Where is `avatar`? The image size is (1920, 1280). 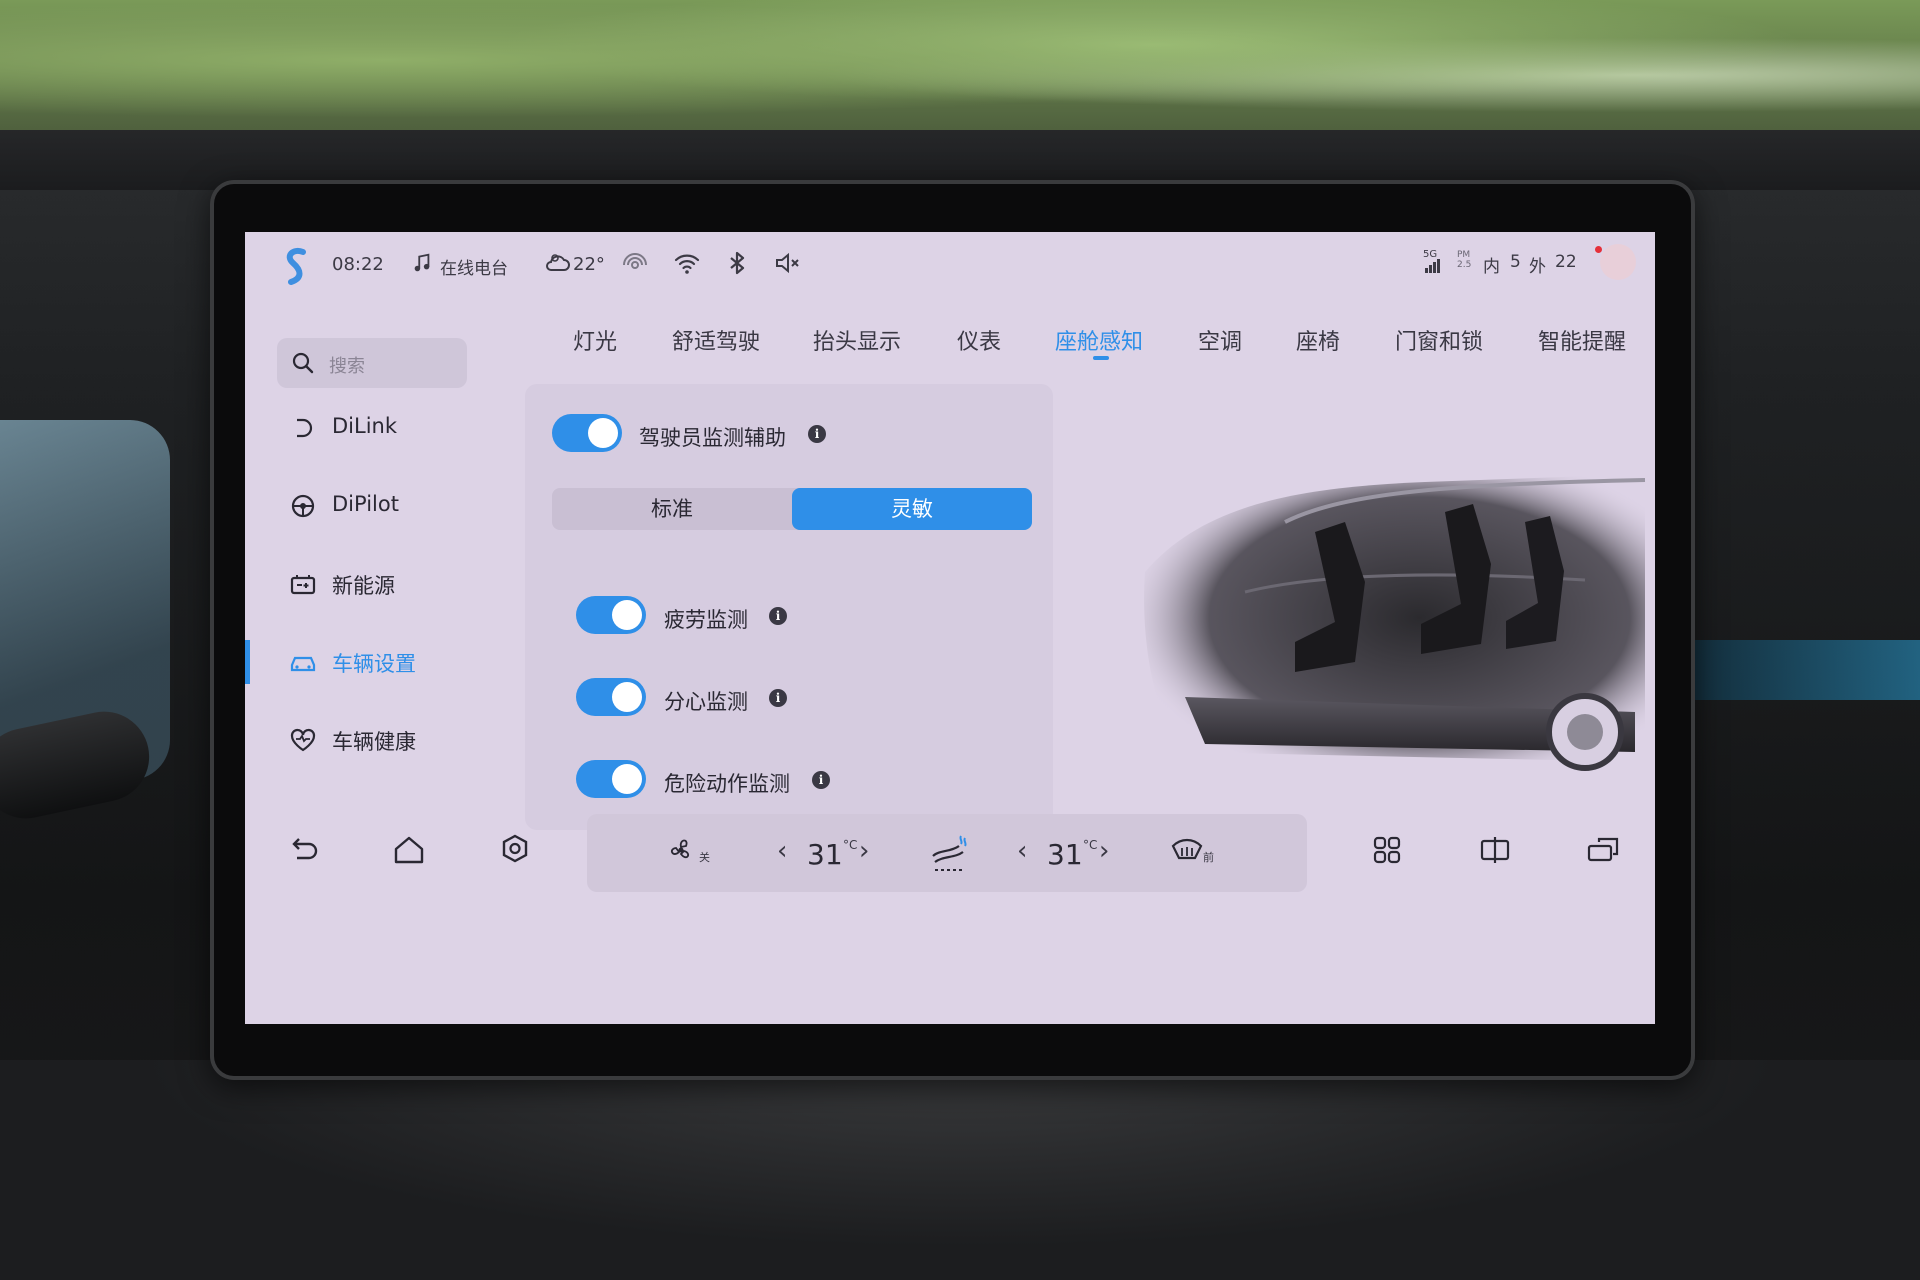 avatar is located at coordinates (1618, 262).